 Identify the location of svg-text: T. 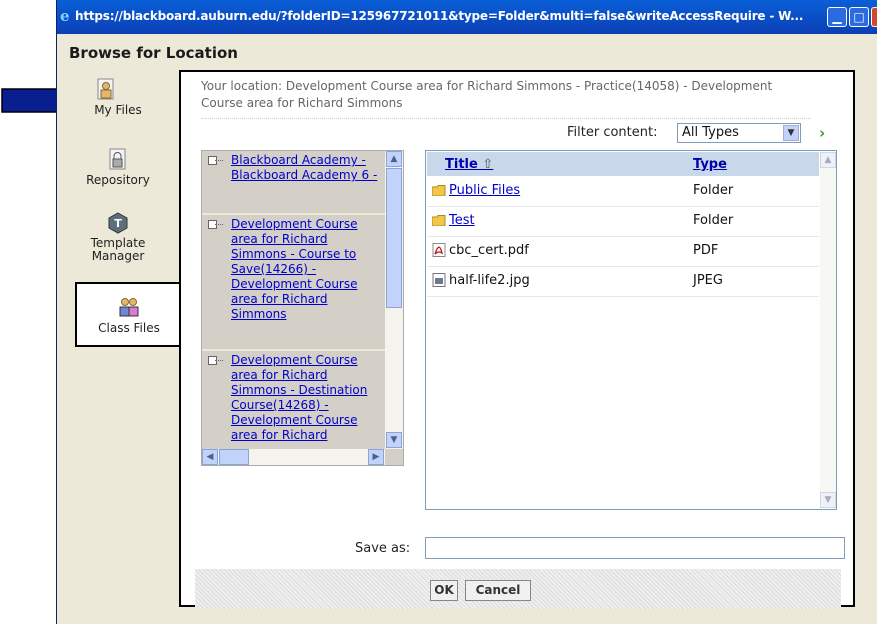
(118, 223).